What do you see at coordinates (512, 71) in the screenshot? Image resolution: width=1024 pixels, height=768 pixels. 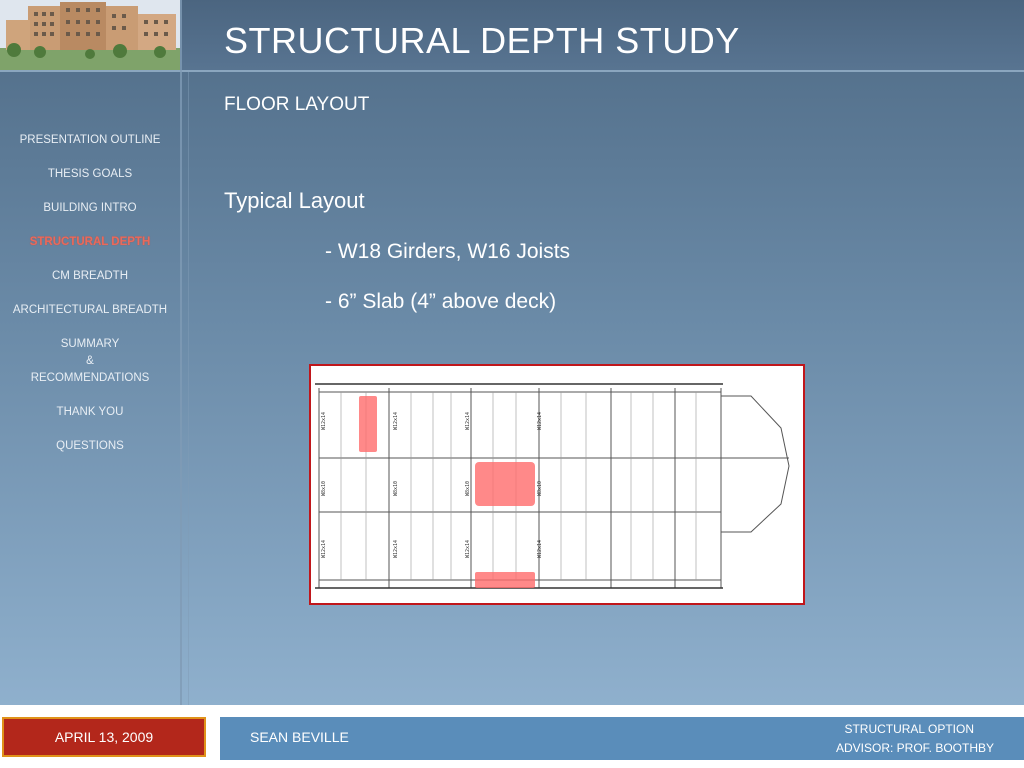 I see `header-divider` at bounding box center [512, 71].